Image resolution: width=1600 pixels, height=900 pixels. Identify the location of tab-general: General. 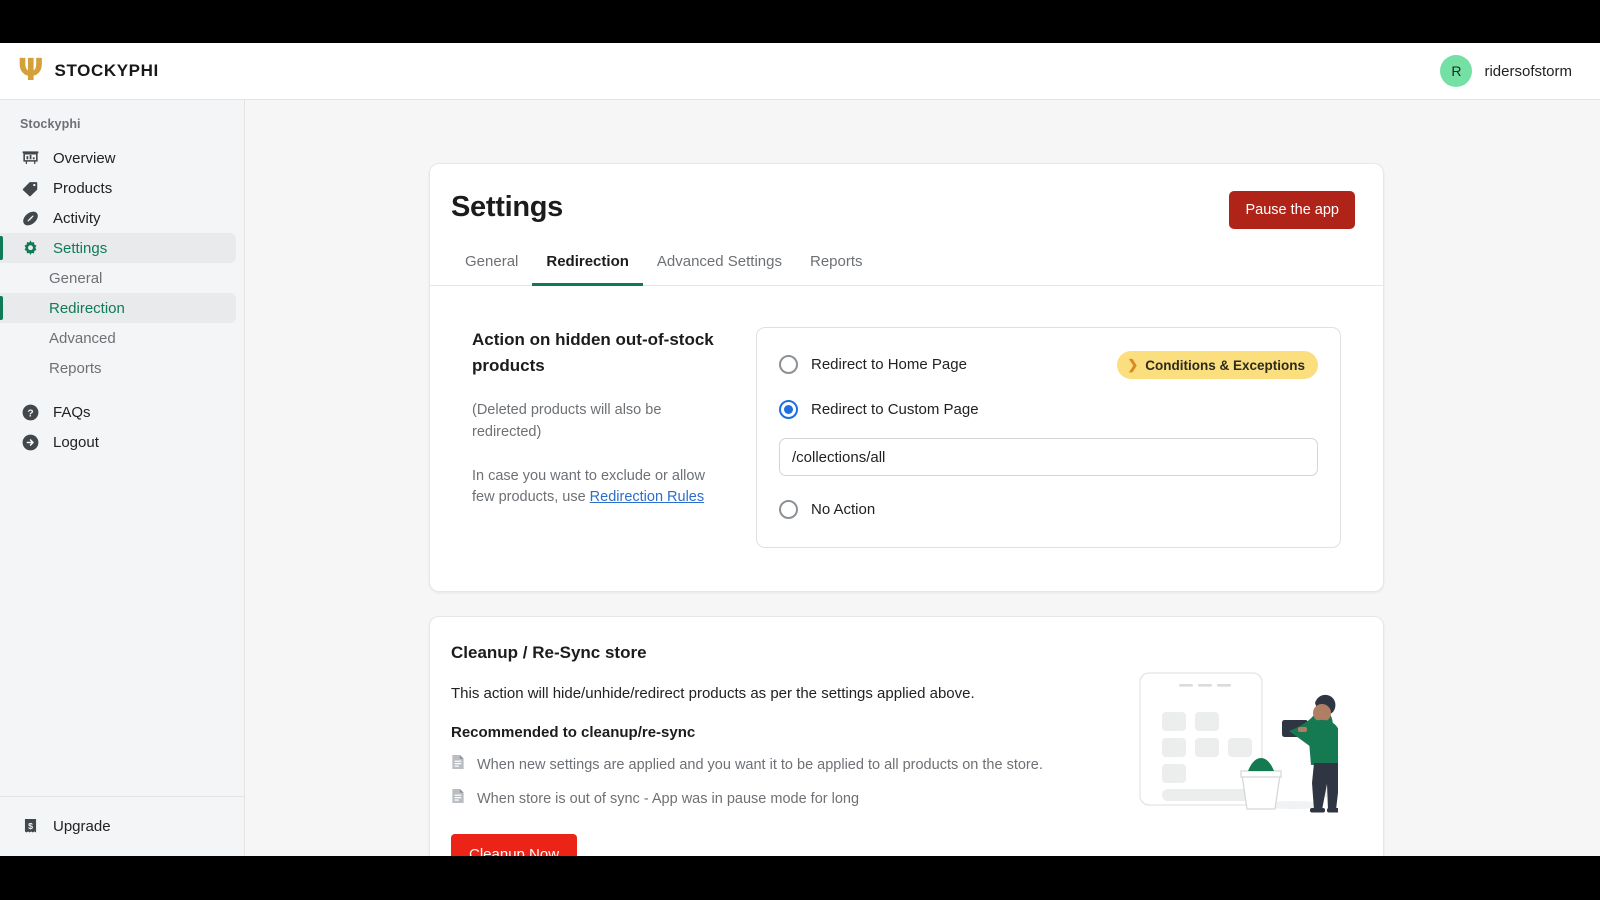
(491, 264).